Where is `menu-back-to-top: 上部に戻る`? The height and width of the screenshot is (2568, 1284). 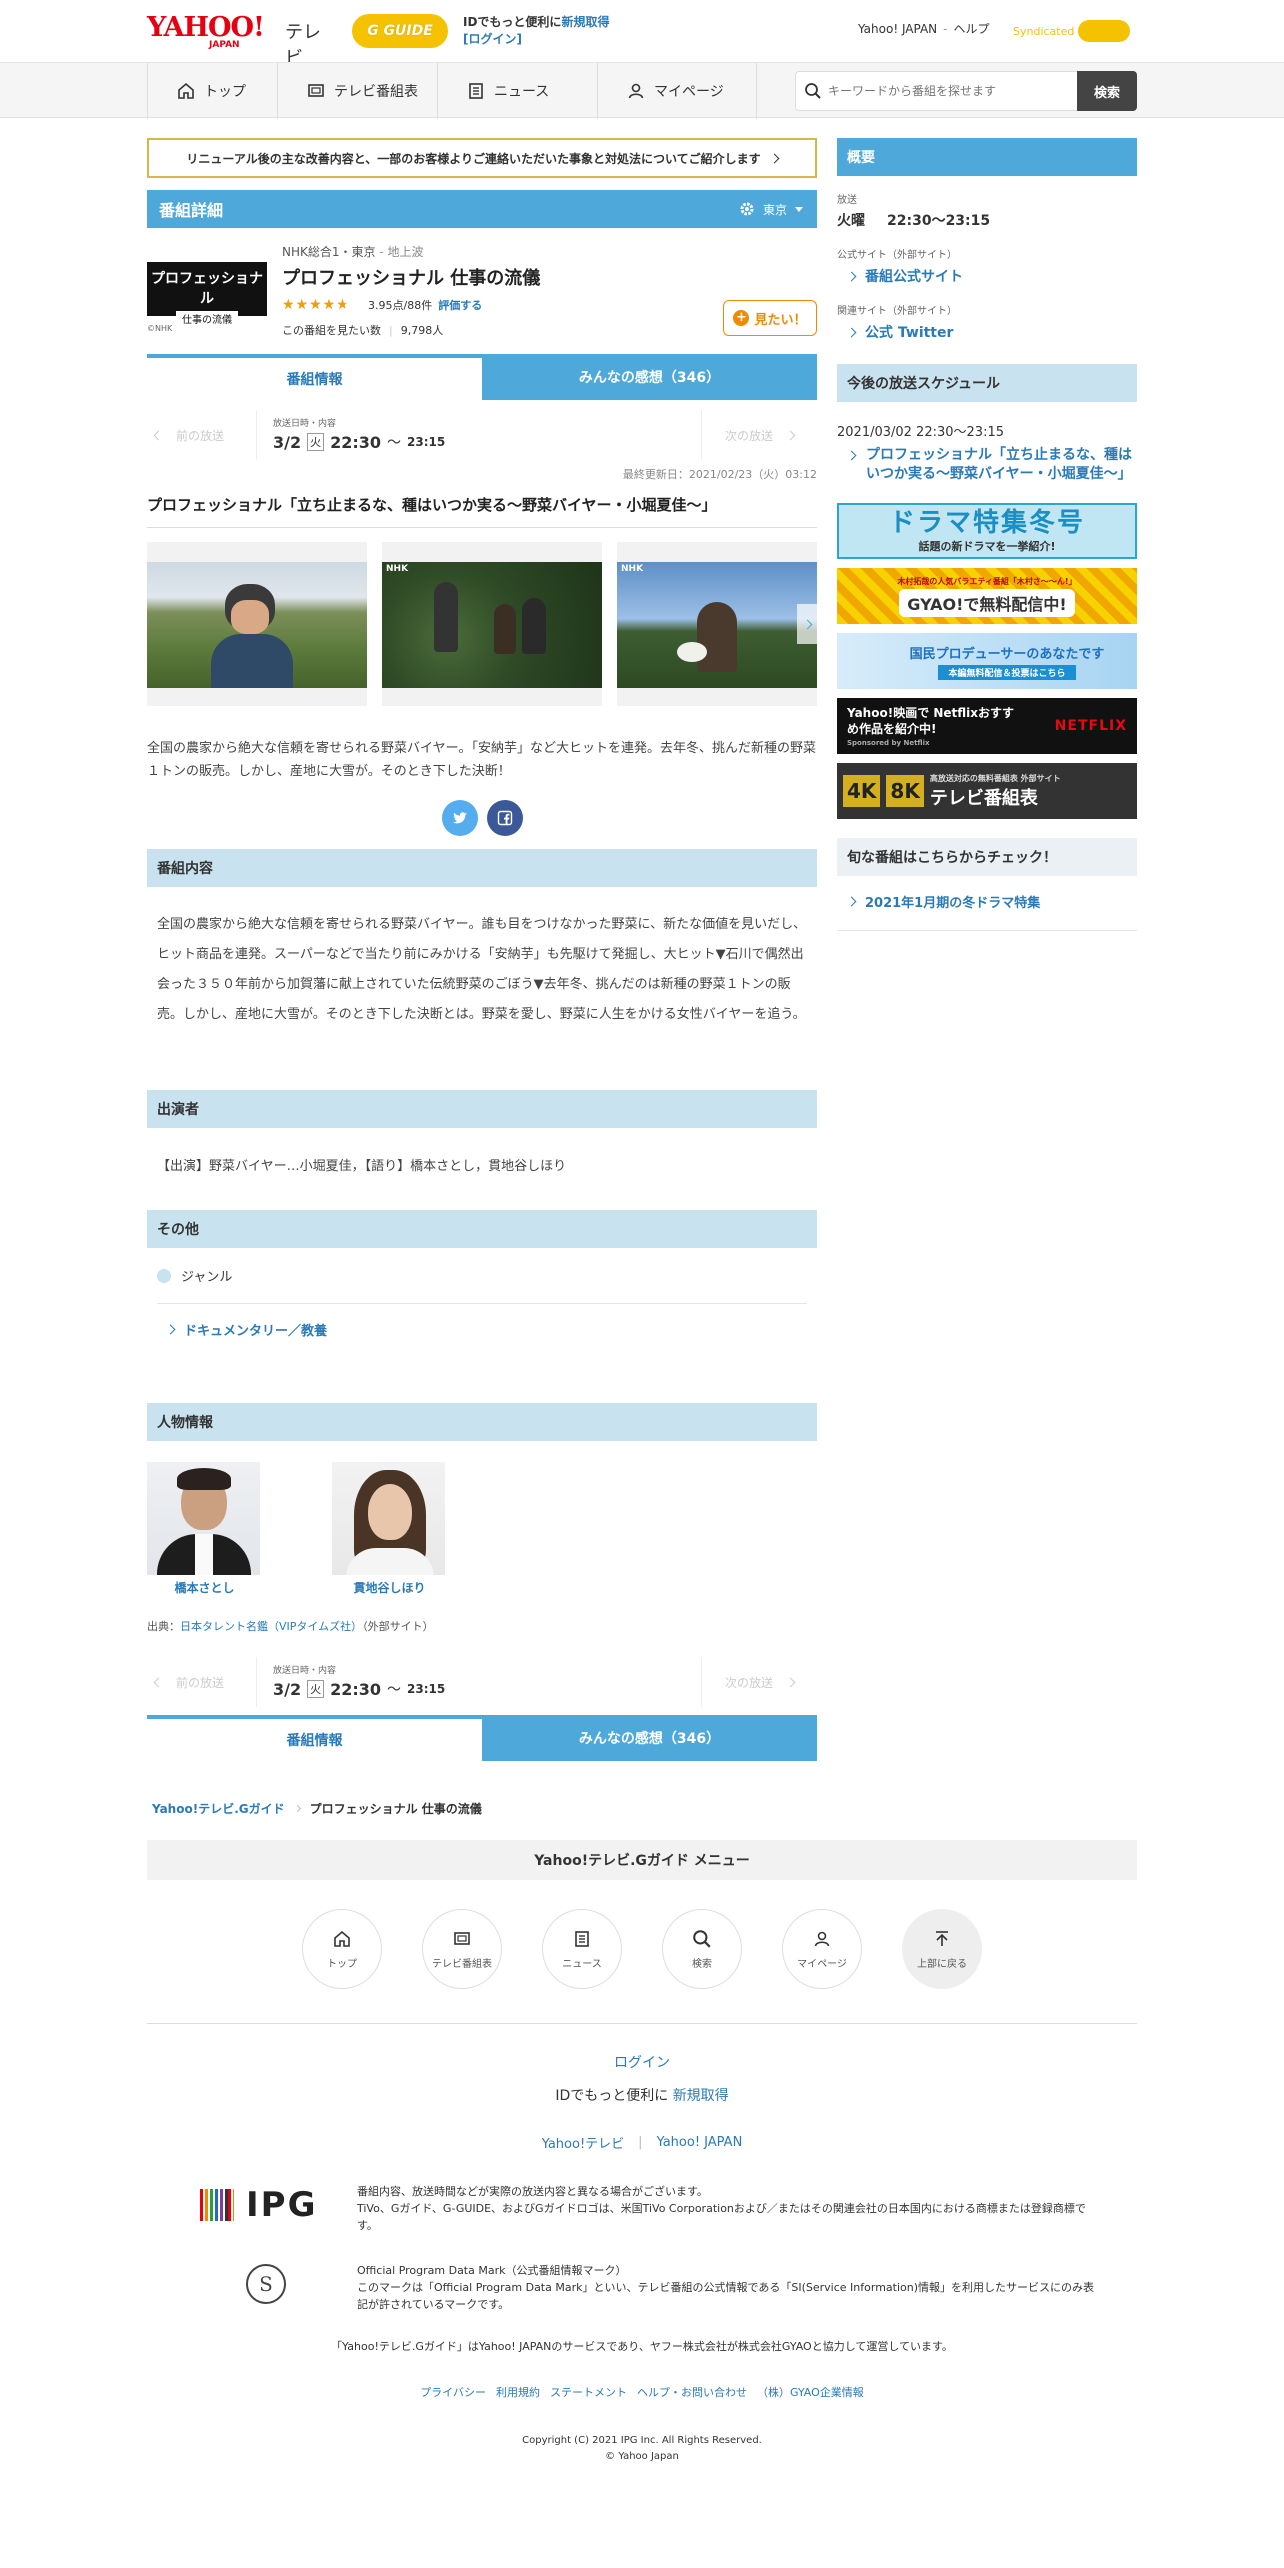
menu-back-to-top: 上部に戻る is located at coordinates (942, 1949).